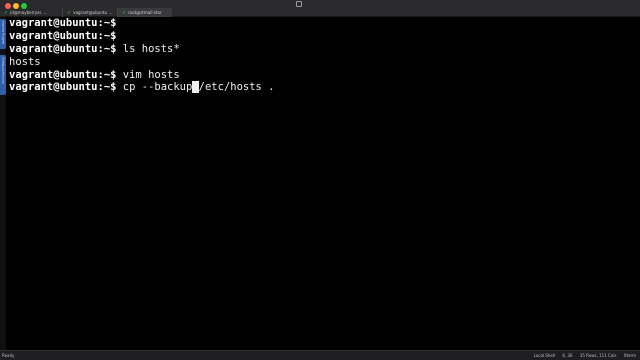 The height and width of the screenshot is (360, 640). I want to click on tab-label: jd@mayberryss, so click(26, 12).